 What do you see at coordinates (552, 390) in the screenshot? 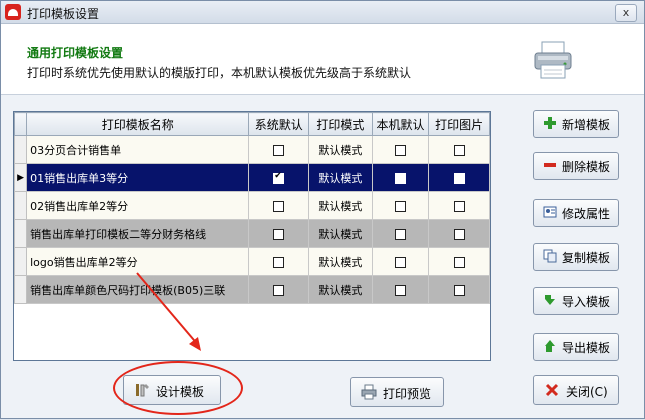
I see `close-x-icon` at bounding box center [552, 390].